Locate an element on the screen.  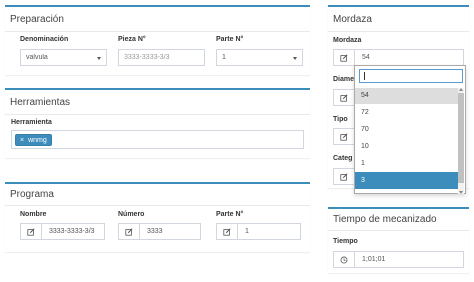
tiempo-input: 1;01;01 is located at coordinates (398, 259).